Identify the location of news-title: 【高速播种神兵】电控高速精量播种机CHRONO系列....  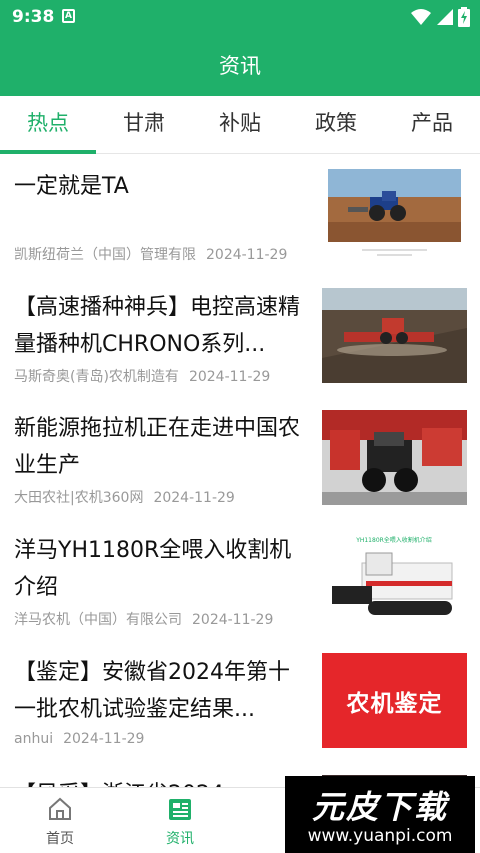
(157, 326).